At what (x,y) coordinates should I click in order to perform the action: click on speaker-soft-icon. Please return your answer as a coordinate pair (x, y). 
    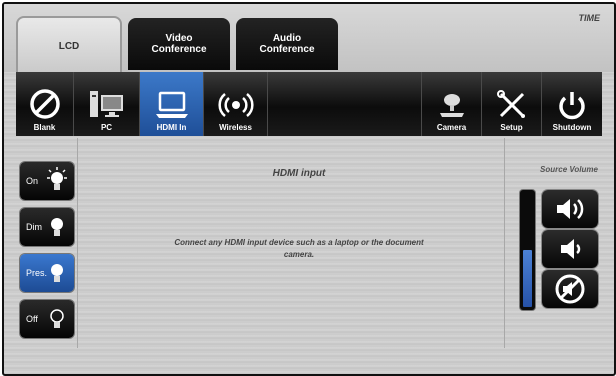
    Looking at the image, I should click on (571, 249).